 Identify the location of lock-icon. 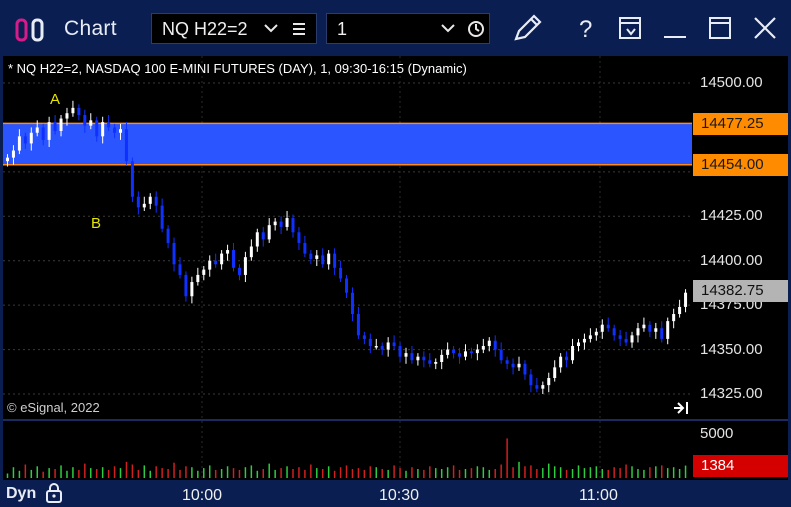
(54, 493).